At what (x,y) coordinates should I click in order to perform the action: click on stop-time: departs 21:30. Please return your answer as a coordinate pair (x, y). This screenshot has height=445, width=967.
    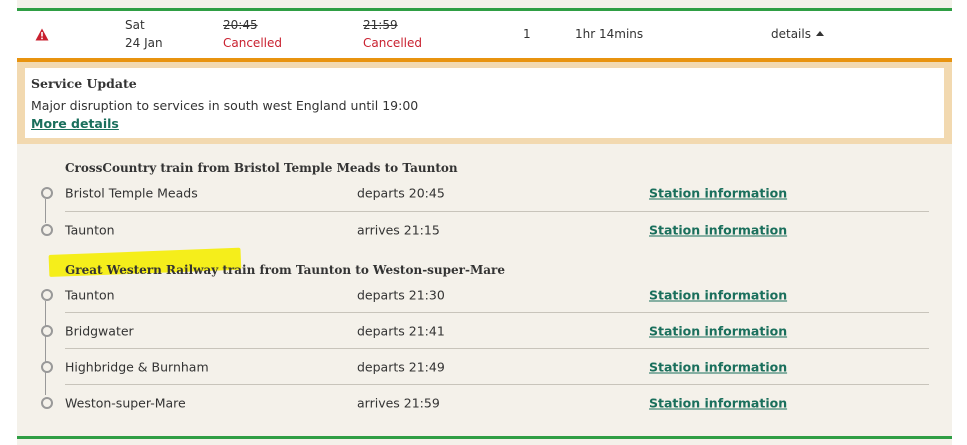
    Looking at the image, I should click on (401, 295).